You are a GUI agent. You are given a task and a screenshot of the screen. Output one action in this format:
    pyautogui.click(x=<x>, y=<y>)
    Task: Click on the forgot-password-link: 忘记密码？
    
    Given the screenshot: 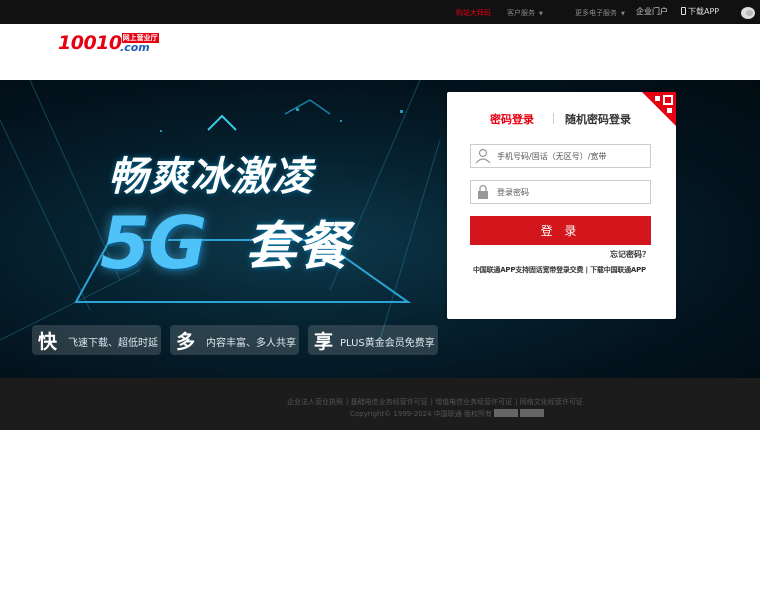 What is the action you would take?
    pyautogui.click(x=630, y=254)
    